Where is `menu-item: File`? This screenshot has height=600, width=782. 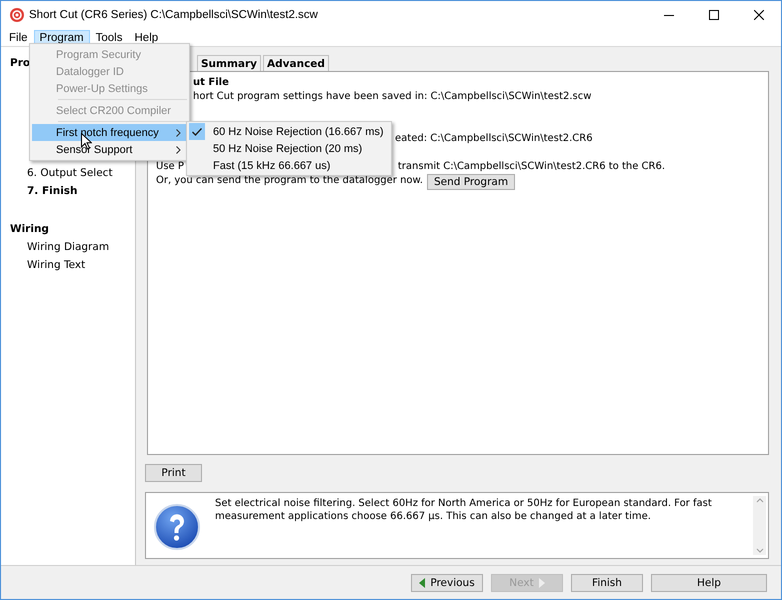
menu-item: File is located at coordinates (18, 38).